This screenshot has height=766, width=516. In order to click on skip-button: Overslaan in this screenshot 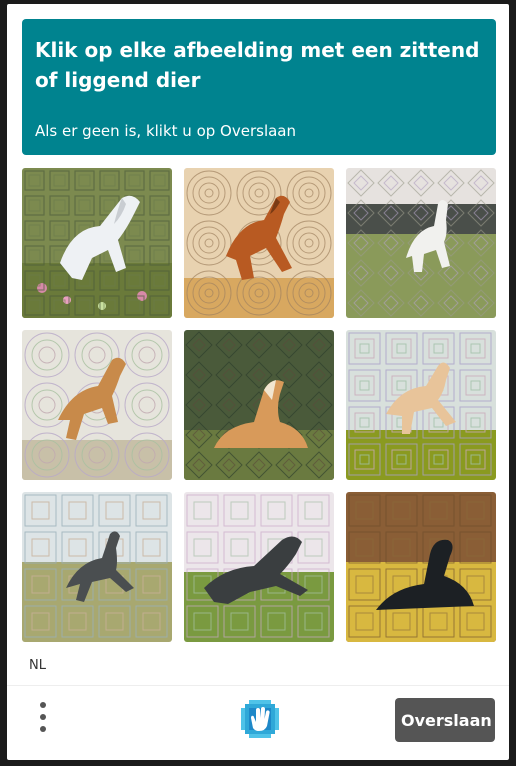, I will do `click(445, 720)`.